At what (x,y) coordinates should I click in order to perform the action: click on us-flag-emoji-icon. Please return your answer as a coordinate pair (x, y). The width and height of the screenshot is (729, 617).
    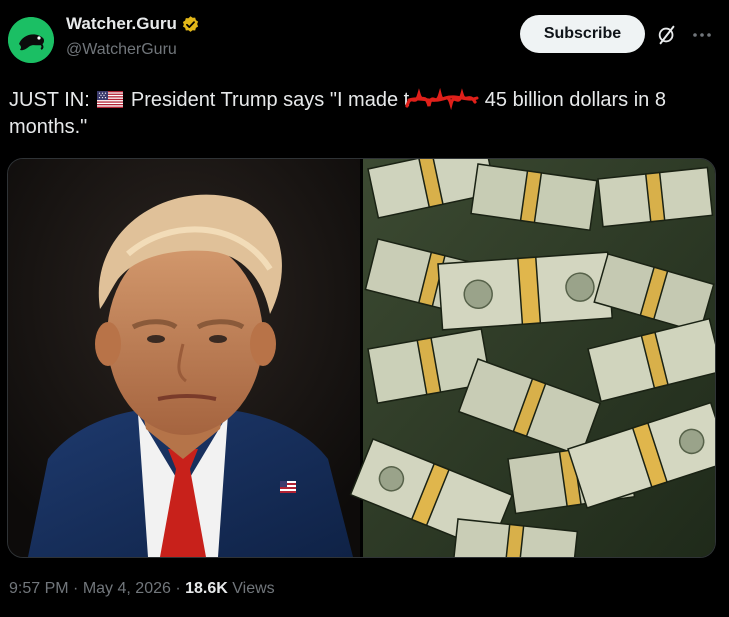
    Looking at the image, I should click on (110, 98).